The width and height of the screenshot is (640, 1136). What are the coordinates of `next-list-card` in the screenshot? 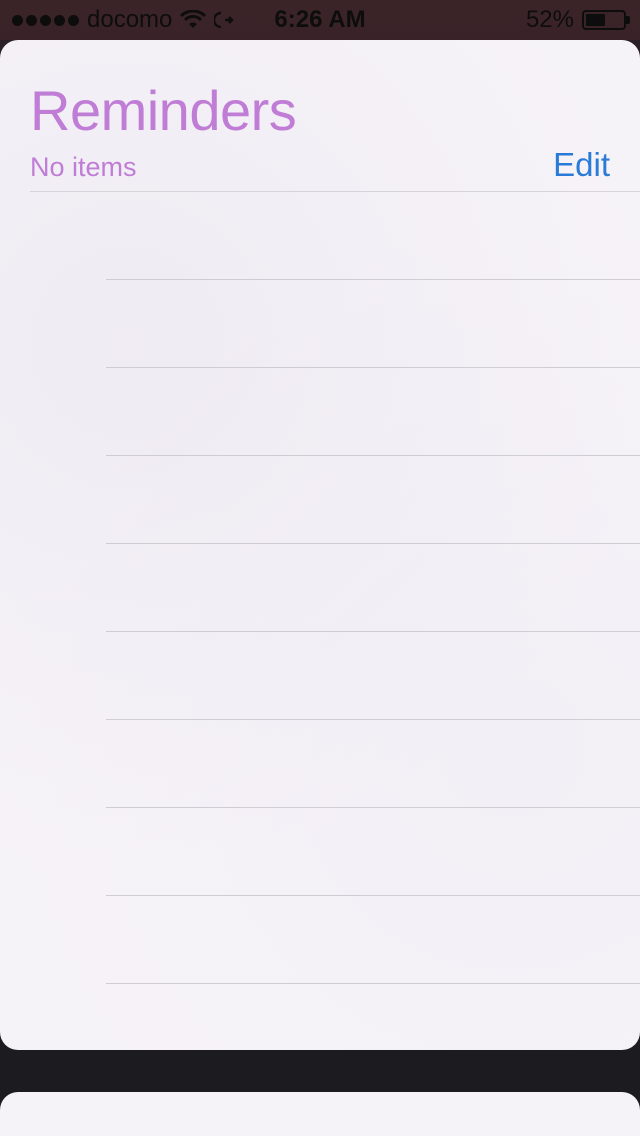 It's located at (320, 1114).